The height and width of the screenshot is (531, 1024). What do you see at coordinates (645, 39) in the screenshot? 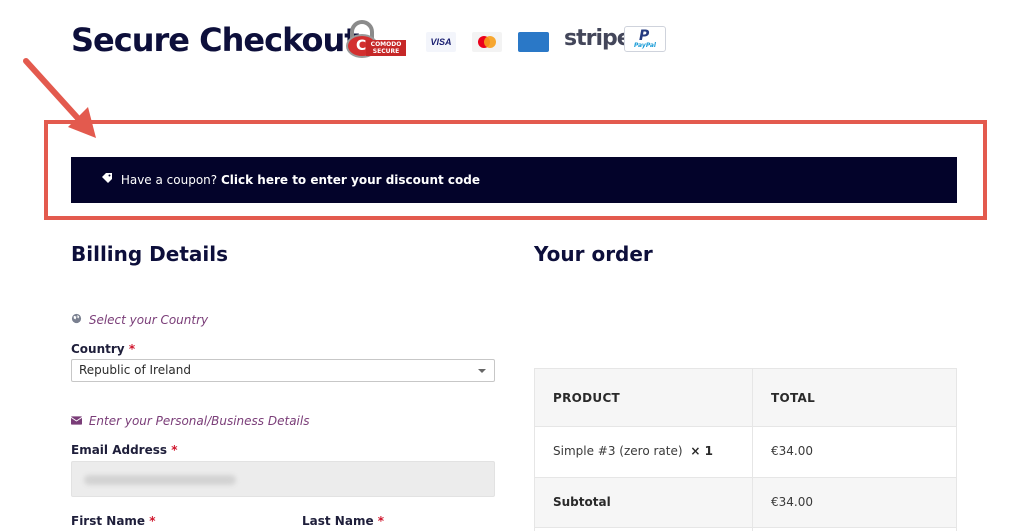
I see `paypal-logo: P PayPal` at bounding box center [645, 39].